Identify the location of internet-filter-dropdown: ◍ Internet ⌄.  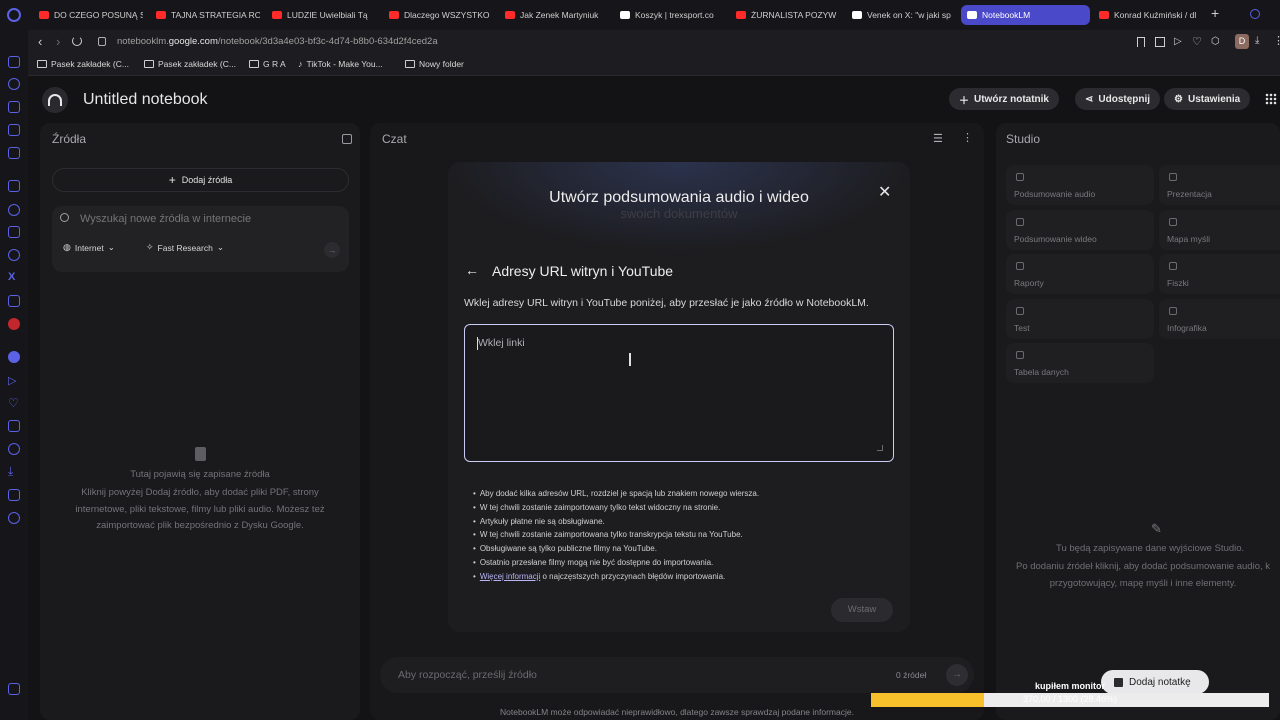
(89, 247).